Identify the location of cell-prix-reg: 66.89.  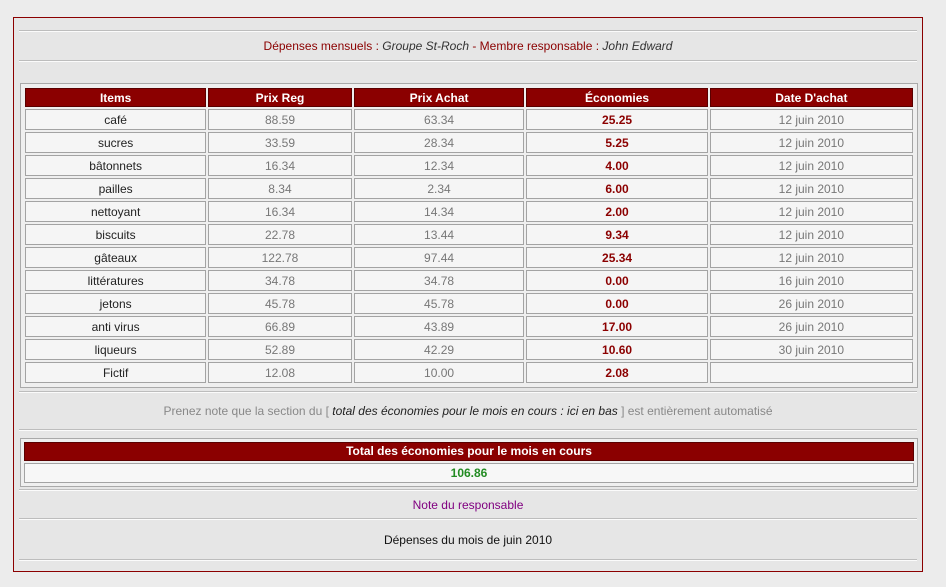
(280, 326).